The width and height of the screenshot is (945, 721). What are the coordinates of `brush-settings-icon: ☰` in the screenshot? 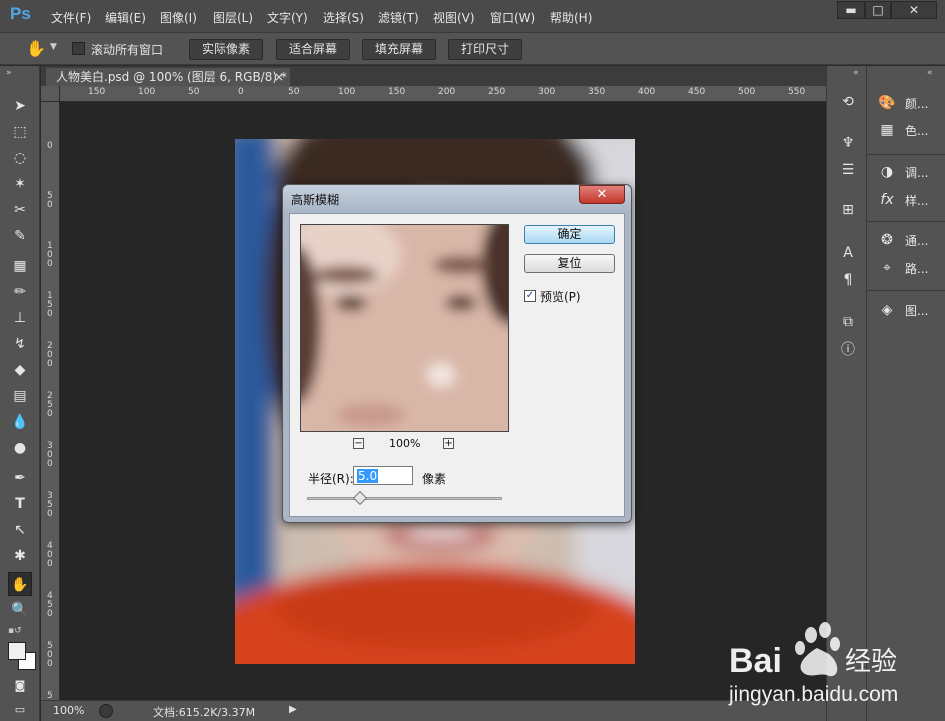 It's located at (848, 170).